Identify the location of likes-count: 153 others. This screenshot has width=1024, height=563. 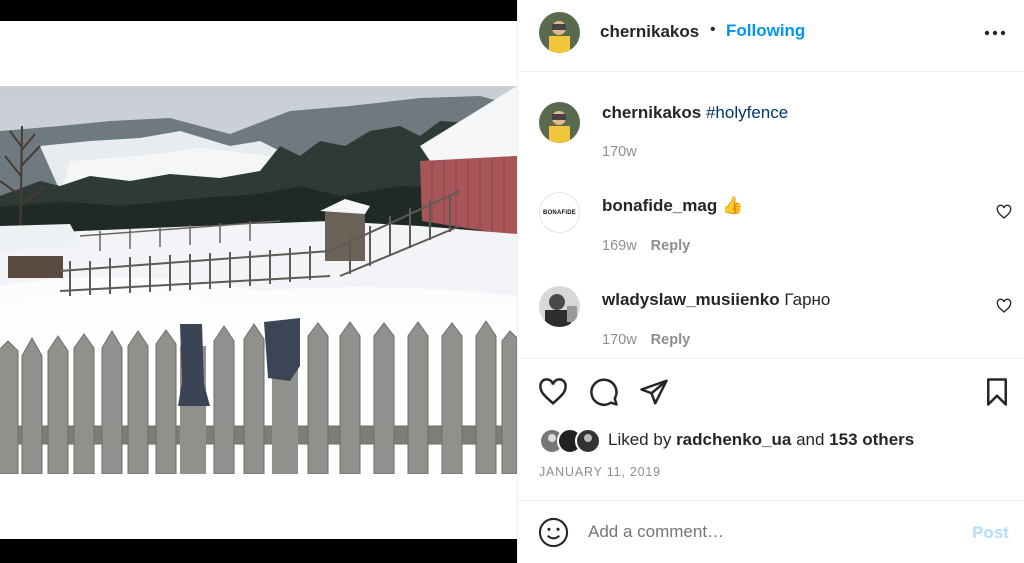
(871, 439).